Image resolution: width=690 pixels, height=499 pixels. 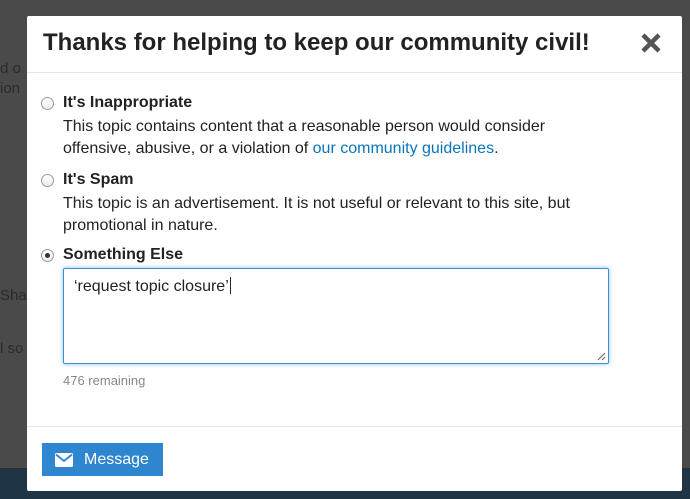 I want to click on background-text: d o, so click(x=10, y=68).